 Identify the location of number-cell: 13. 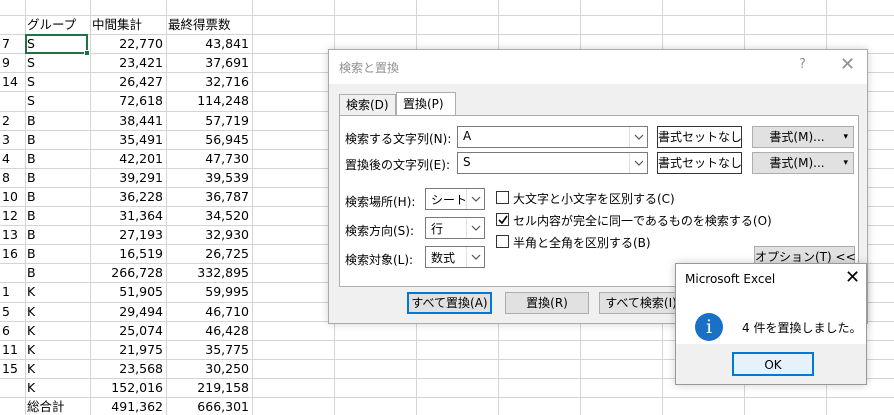
(12, 234).